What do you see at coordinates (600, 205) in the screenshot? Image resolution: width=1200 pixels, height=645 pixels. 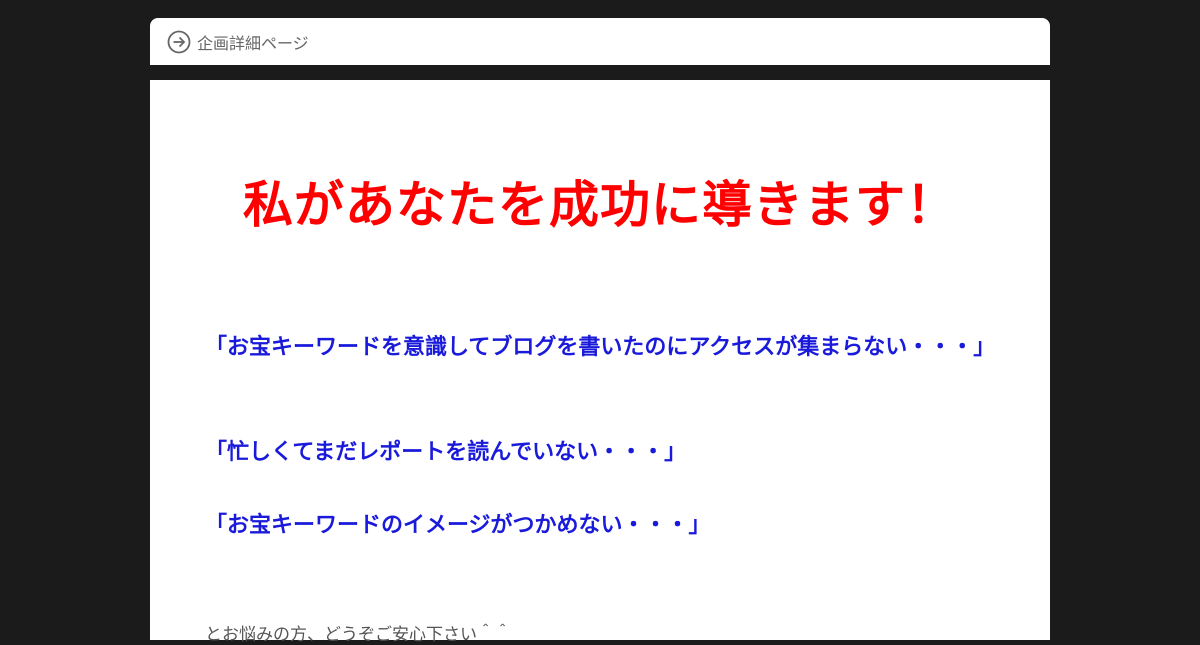 I see `headline: 私があなたを成功に導きます！` at bounding box center [600, 205].